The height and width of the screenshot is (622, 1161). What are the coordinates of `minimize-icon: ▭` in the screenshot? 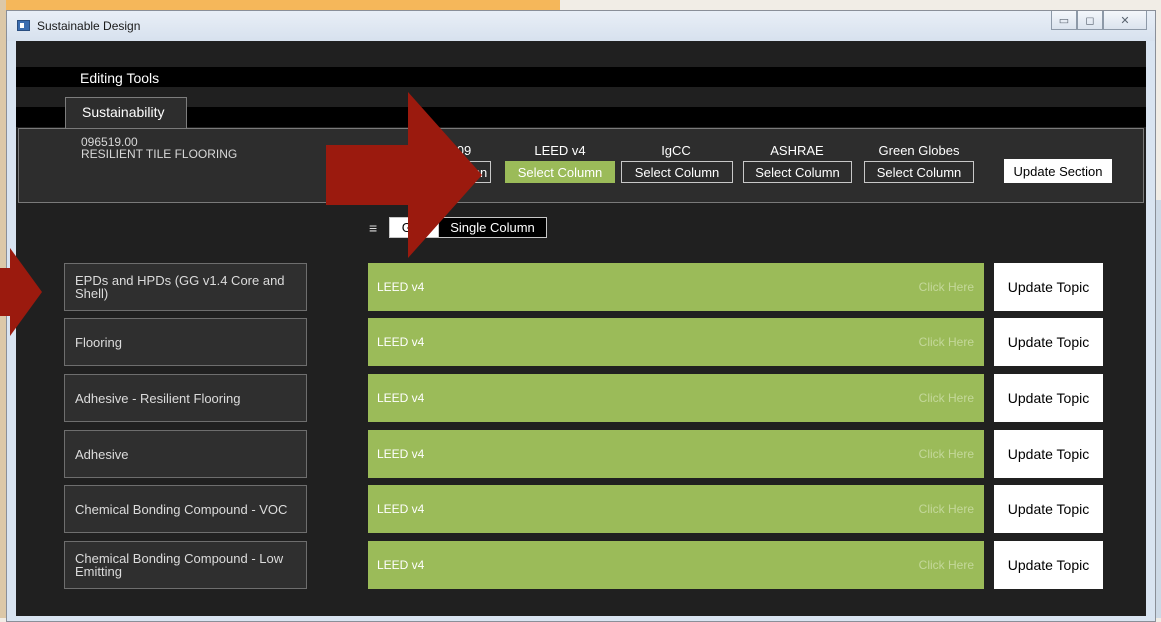 It's located at (1064, 20).